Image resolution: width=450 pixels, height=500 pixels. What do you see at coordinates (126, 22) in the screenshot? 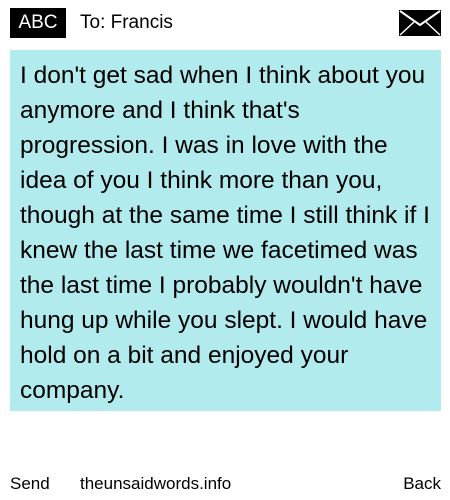
I see `recipient-label: To: Francis` at bounding box center [126, 22].